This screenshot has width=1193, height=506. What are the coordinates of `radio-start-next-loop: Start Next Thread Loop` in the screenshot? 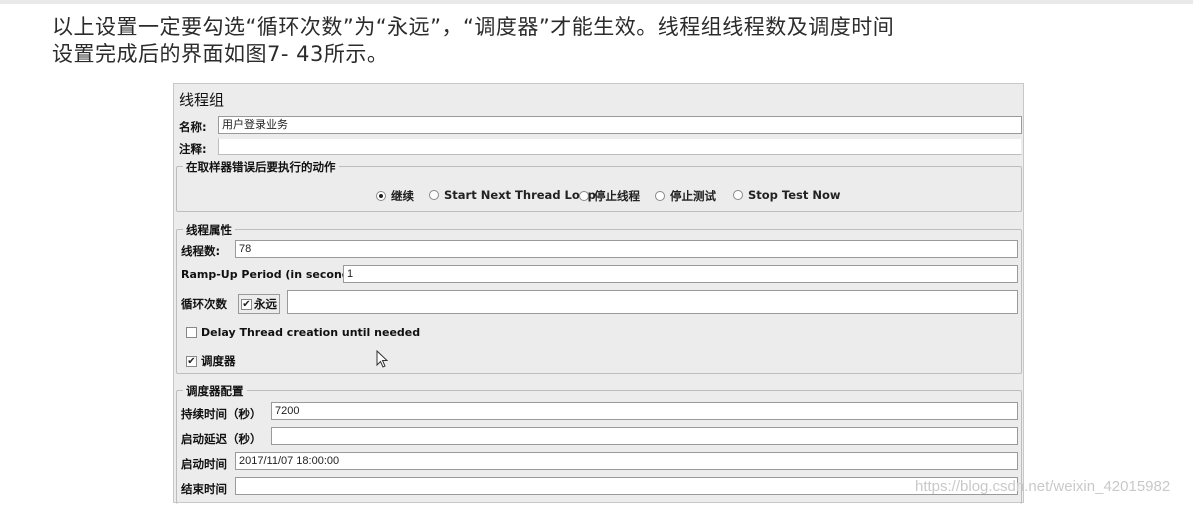 It's located at (512, 195).